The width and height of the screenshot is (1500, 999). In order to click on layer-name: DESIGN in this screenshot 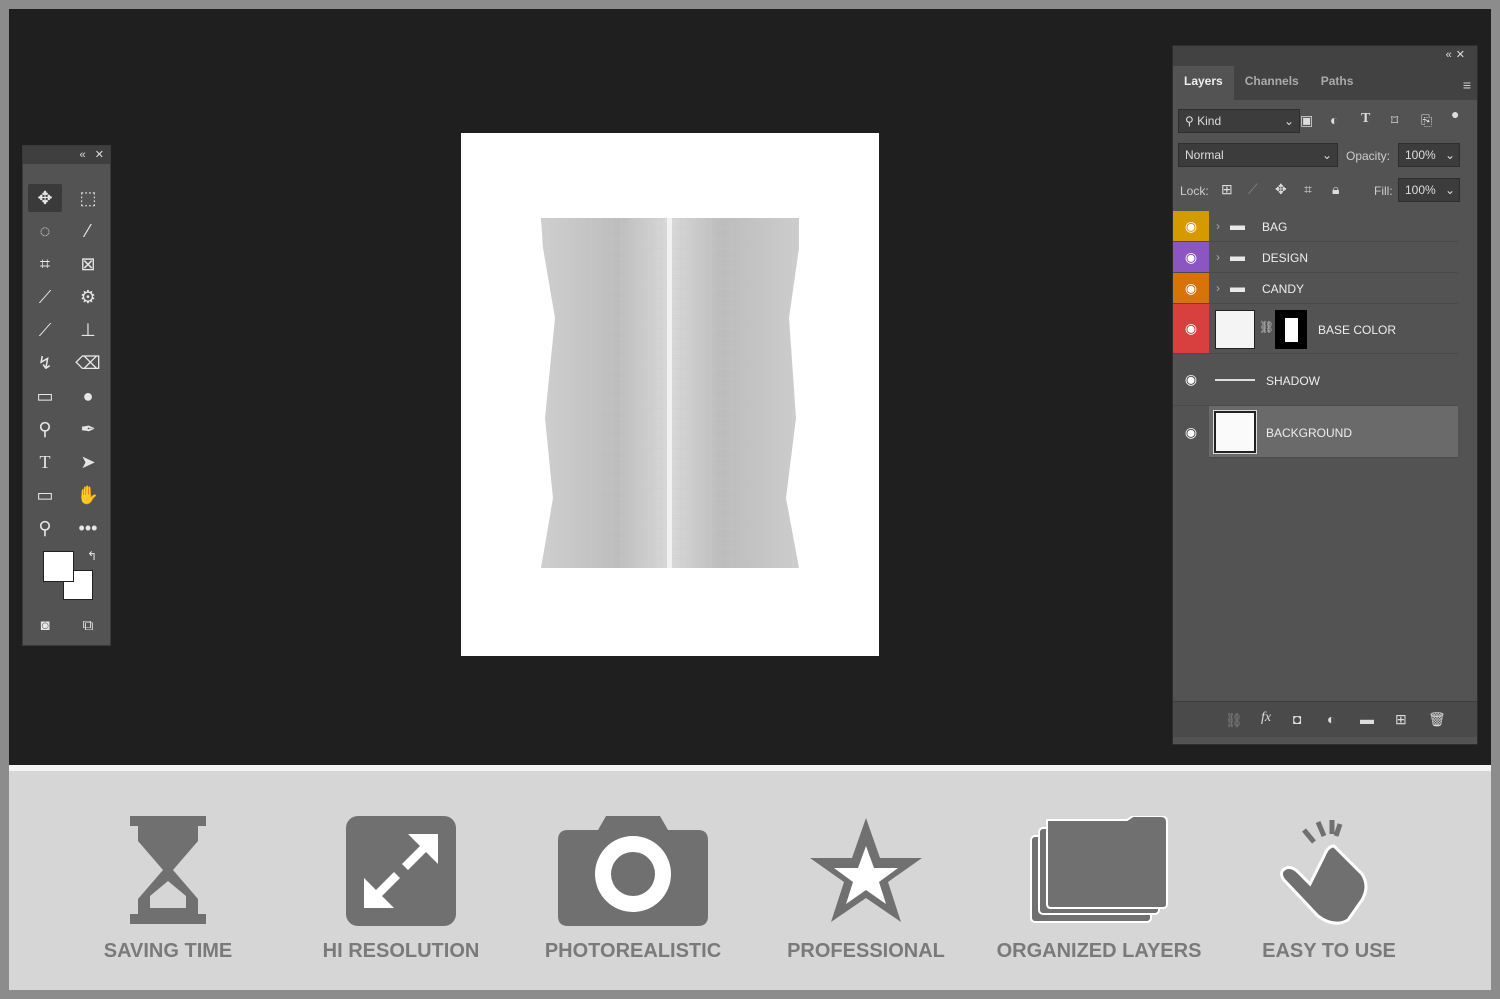, I will do `click(1285, 258)`.